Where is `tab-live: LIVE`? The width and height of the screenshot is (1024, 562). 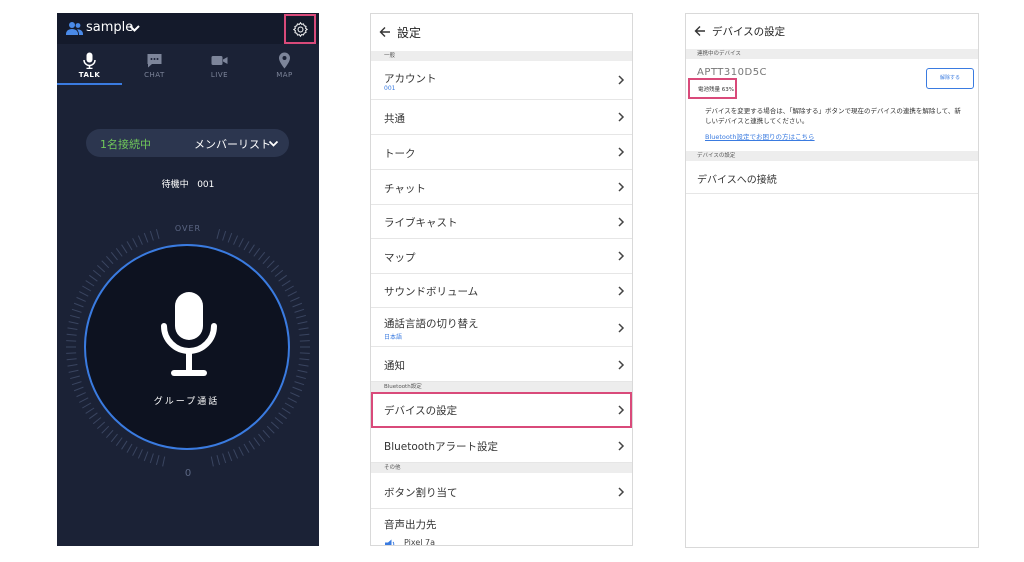 tab-live: LIVE is located at coordinates (219, 67).